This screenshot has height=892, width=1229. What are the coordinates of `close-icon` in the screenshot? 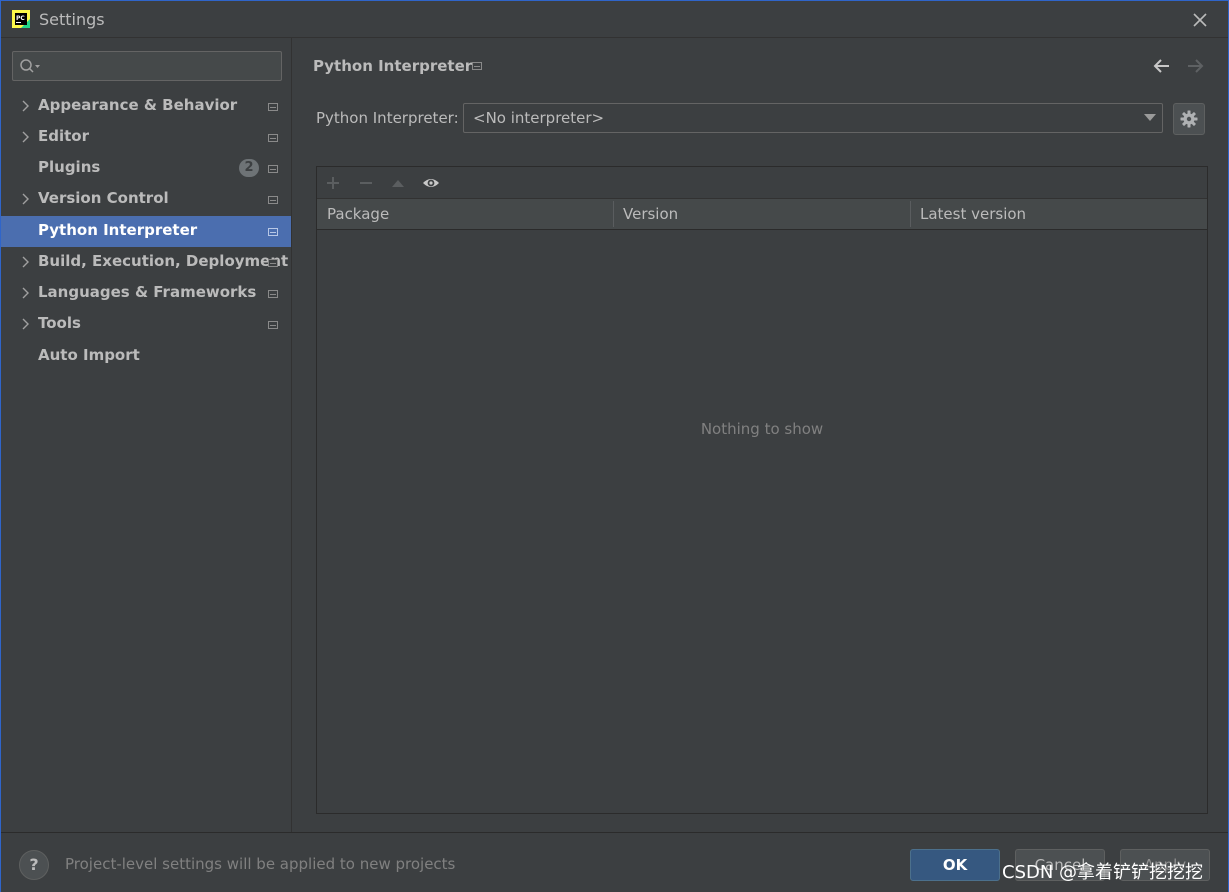 It's located at (1200, 20).